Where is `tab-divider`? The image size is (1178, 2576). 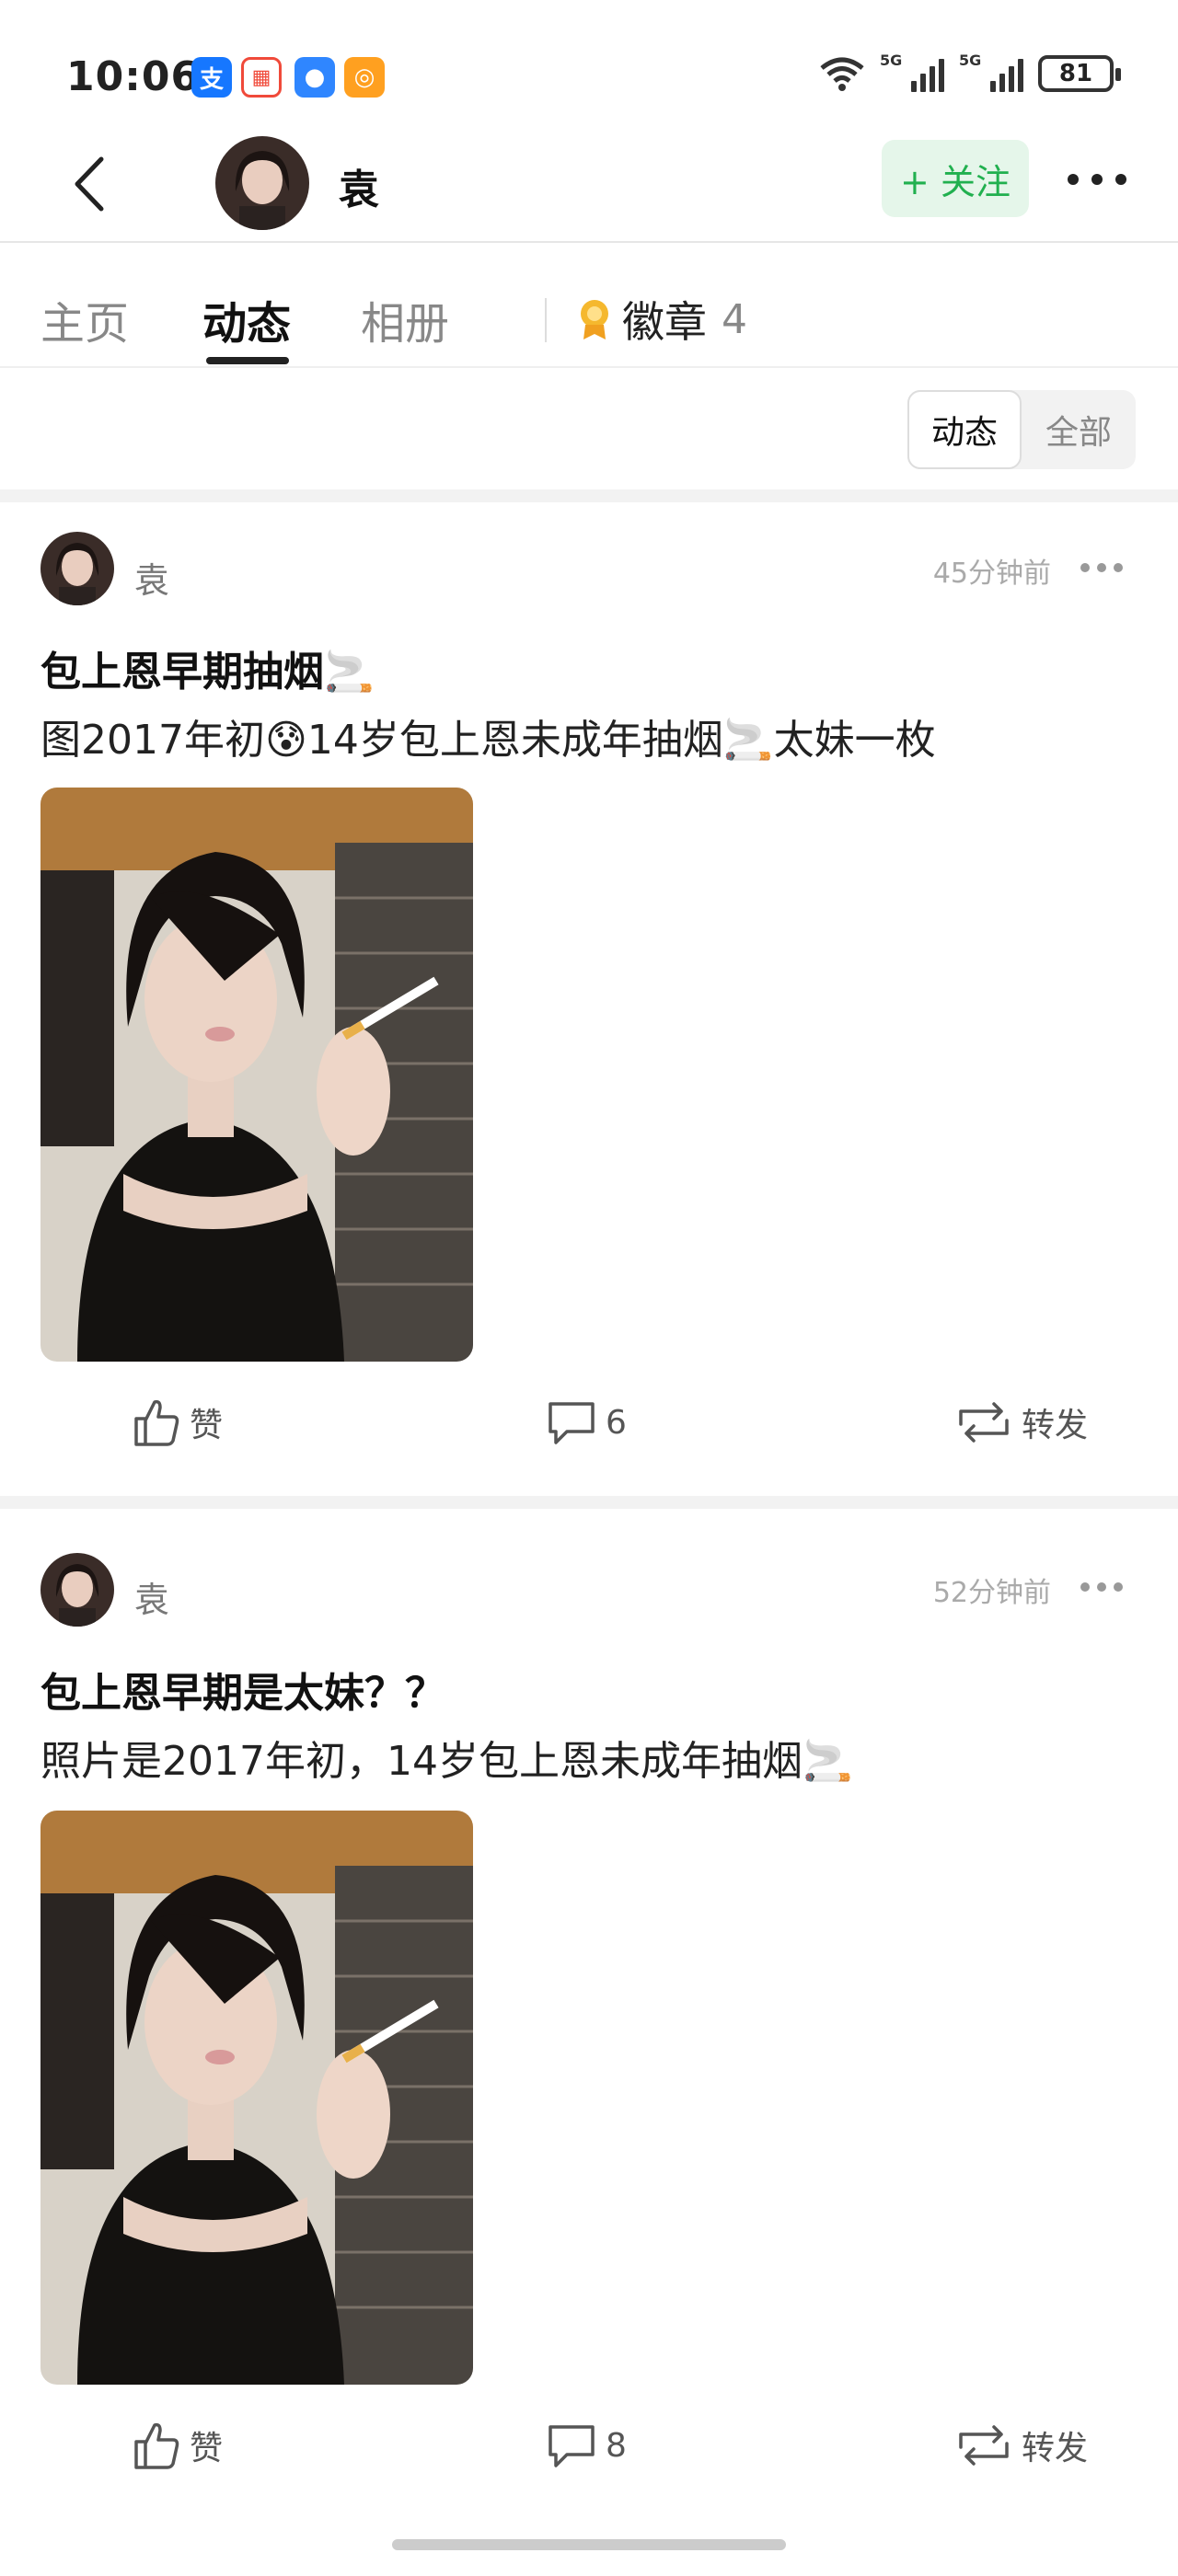 tab-divider is located at coordinates (546, 320).